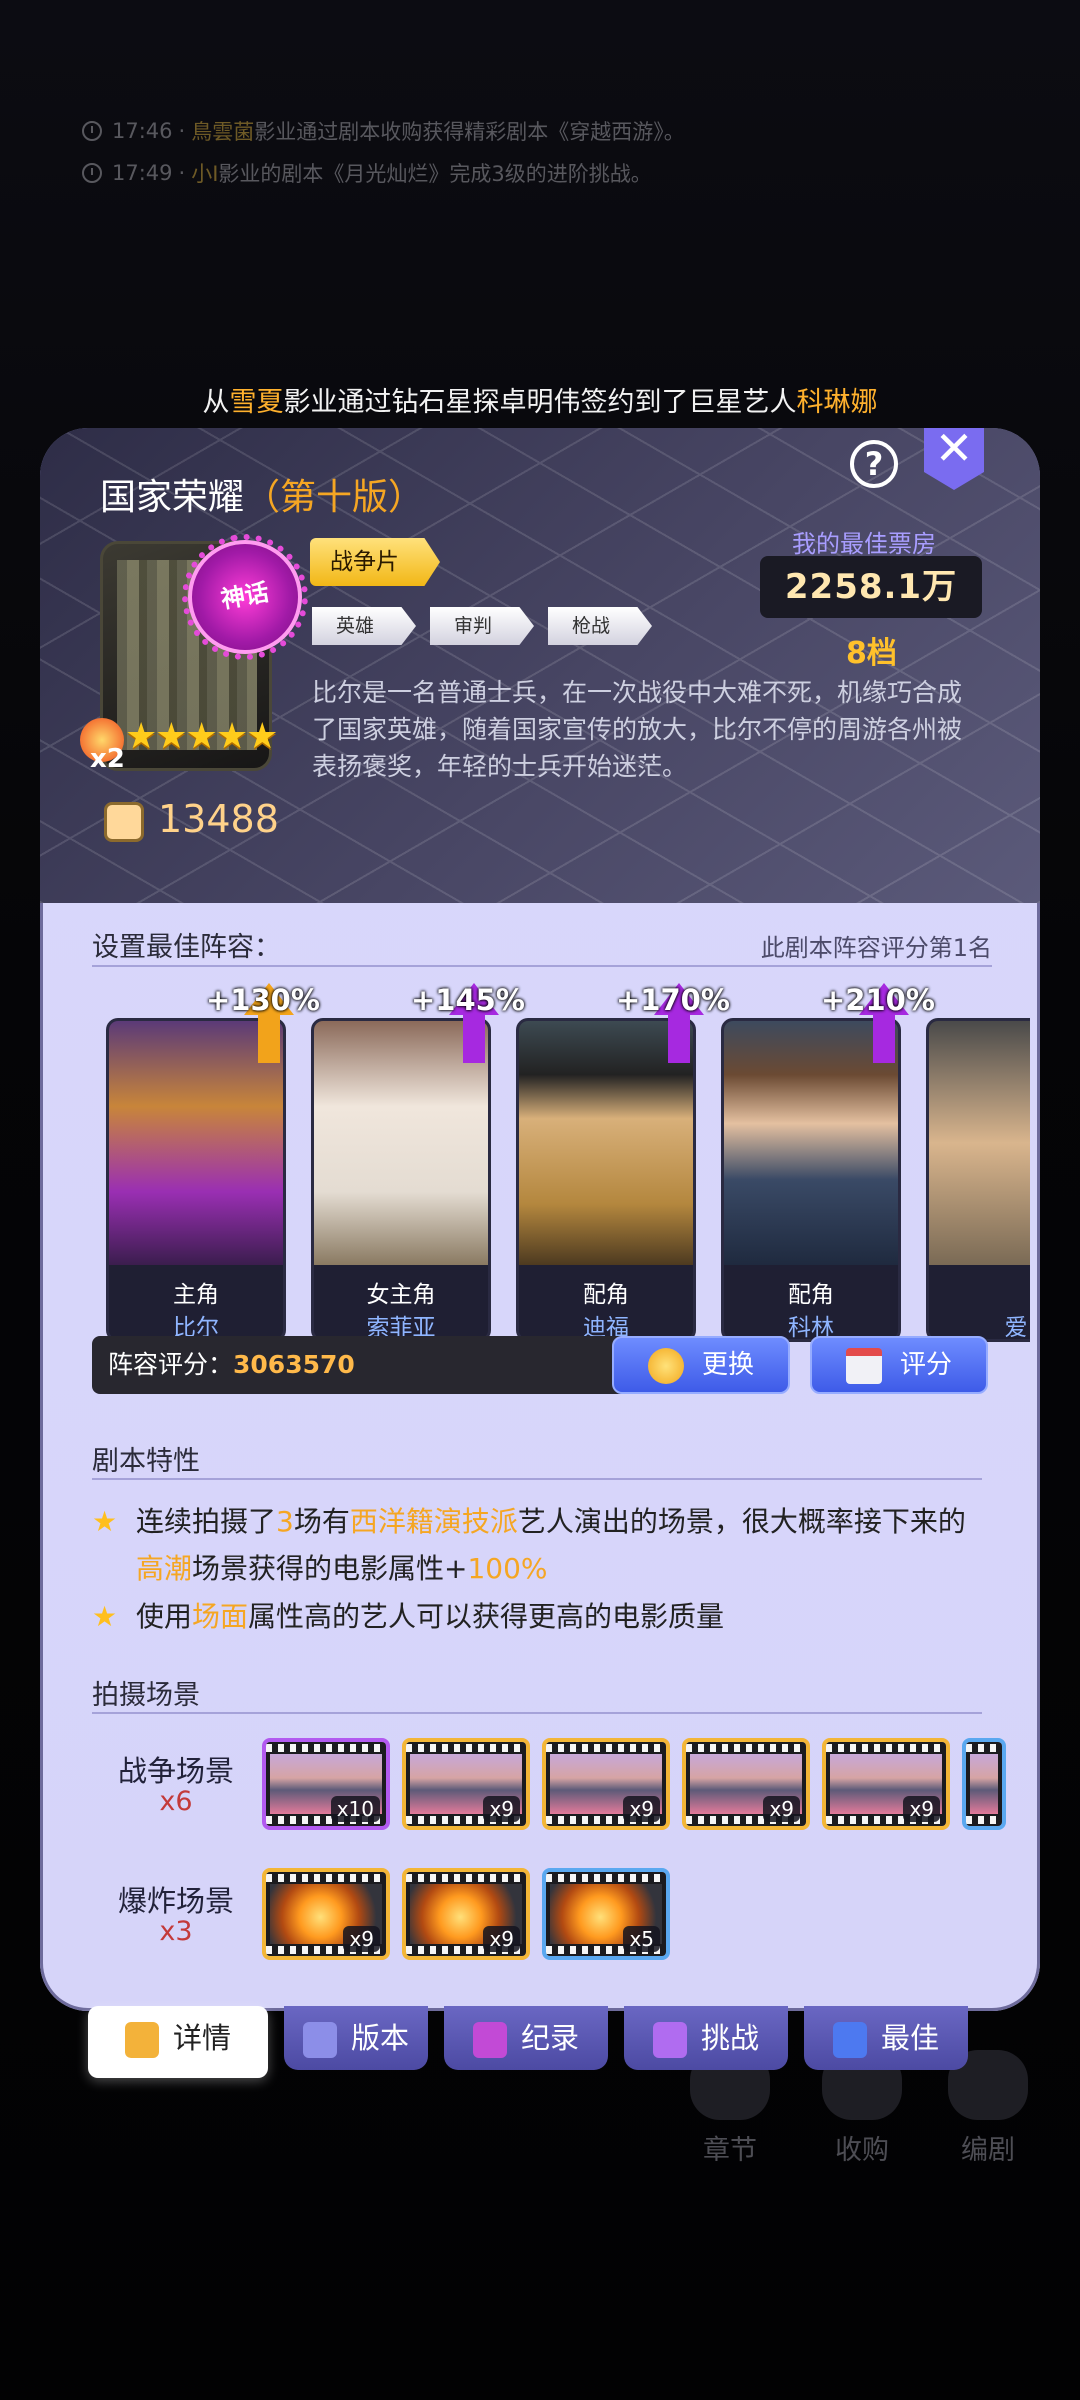 This screenshot has width=1080, height=2400. I want to click on ticker-text: 影业通过剧本收购获得精彩剧本《穿越西游》。, so click(469, 132).